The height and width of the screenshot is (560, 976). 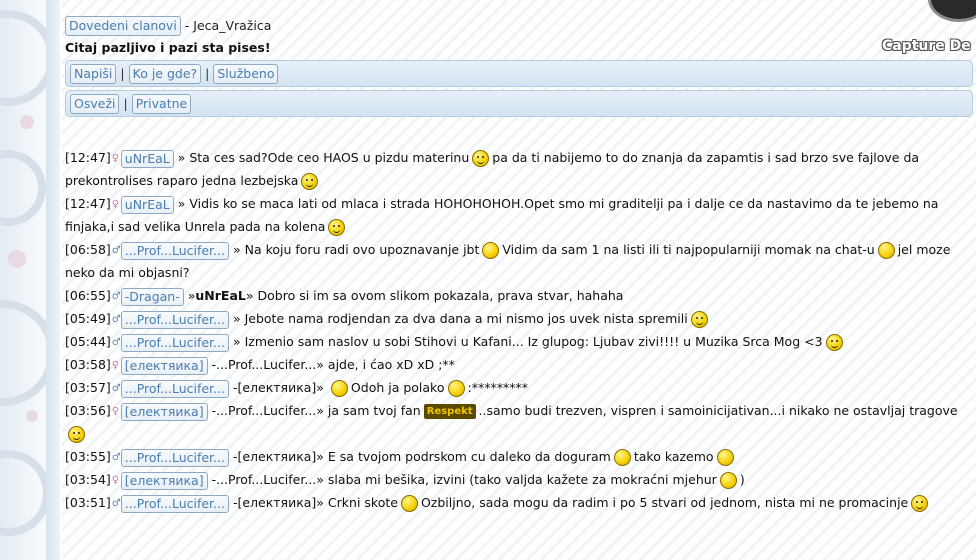 I want to click on official-button: Službeno, so click(x=246, y=73).